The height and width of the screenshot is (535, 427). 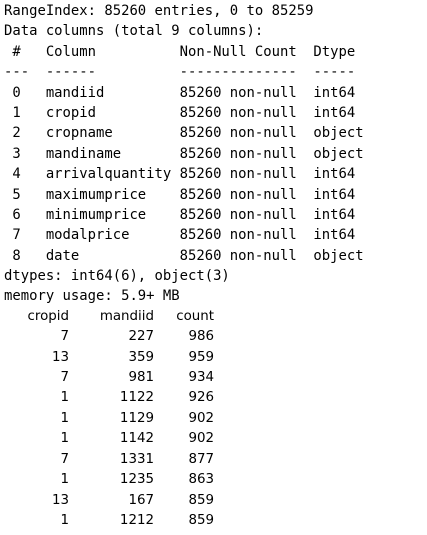 I want to click on info-row: 2 cropname 85260 non-null object, so click(x=184, y=133).